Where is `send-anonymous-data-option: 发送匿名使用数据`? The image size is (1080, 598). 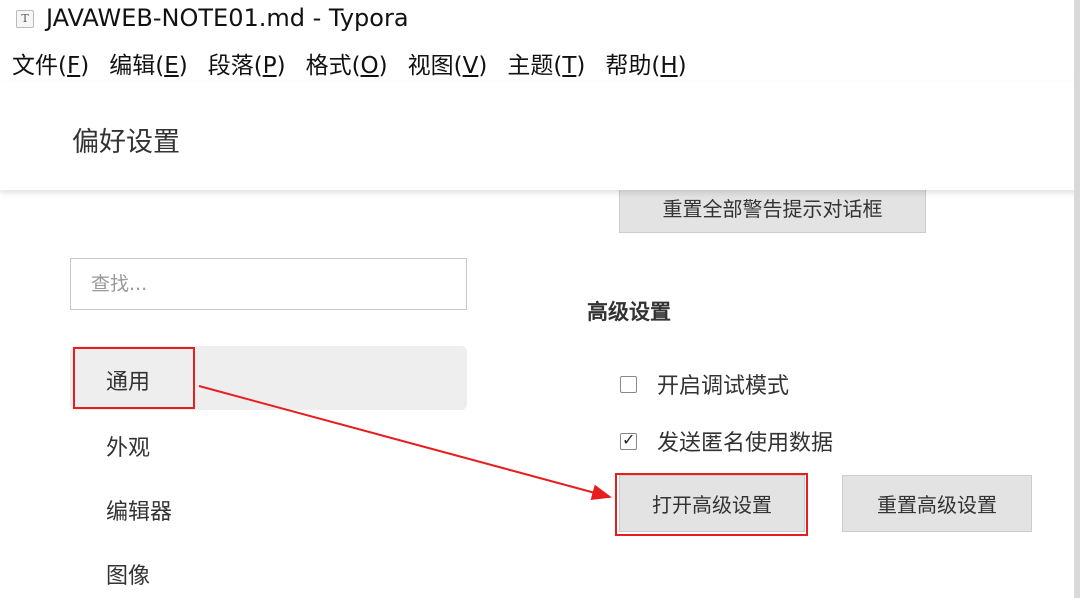 send-anonymous-data-option: 发送匿名使用数据 is located at coordinates (726, 441).